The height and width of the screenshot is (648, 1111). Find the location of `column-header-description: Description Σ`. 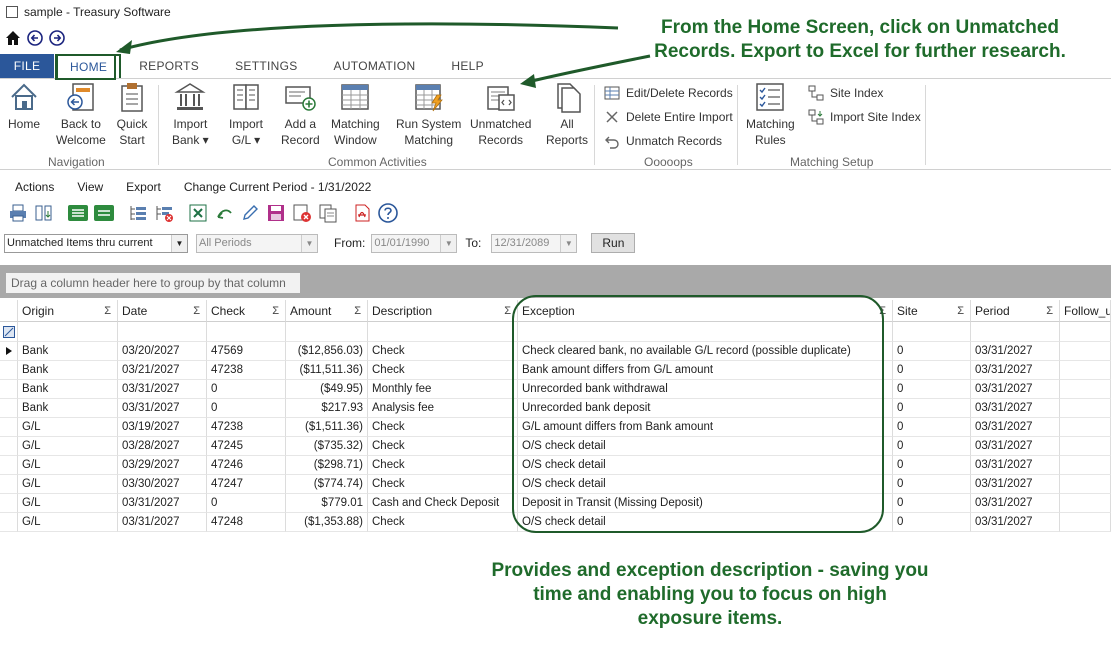

column-header-description: Description Σ is located at coordinates (443, 311).